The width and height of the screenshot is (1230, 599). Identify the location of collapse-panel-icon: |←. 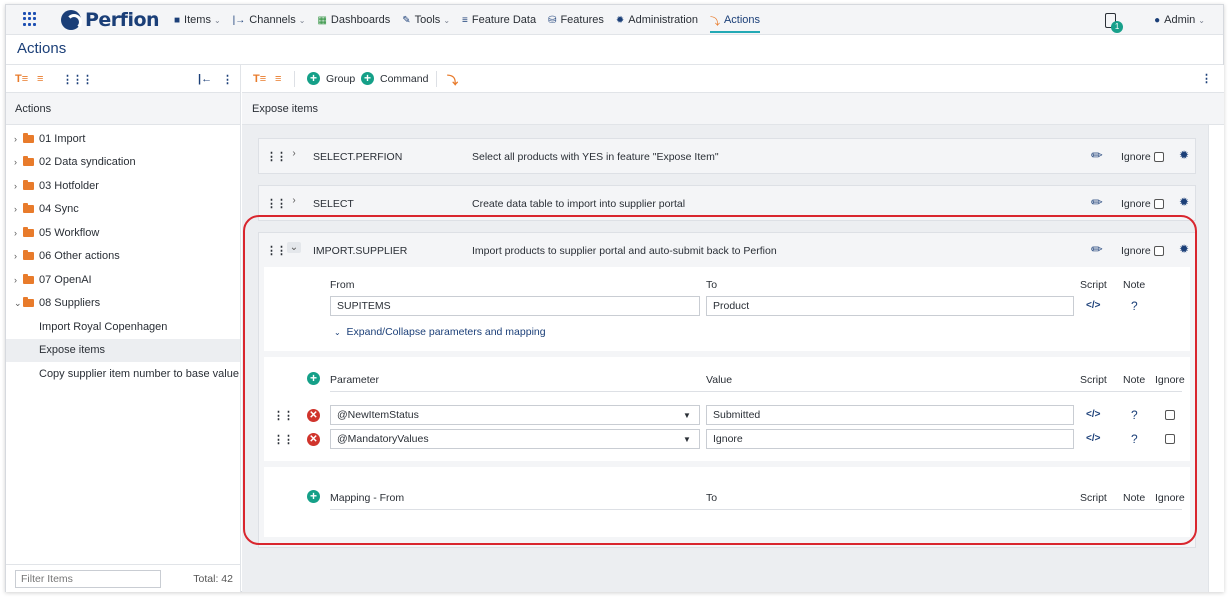
(205, 79).